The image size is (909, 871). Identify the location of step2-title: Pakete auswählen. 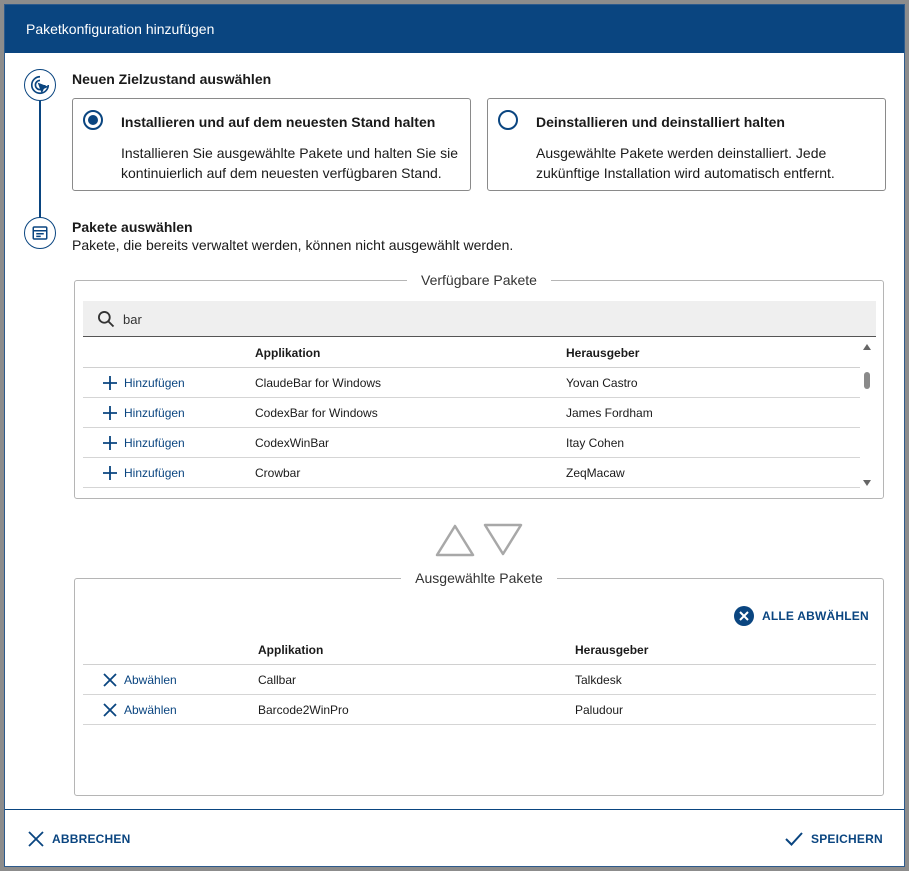
(132, 227).